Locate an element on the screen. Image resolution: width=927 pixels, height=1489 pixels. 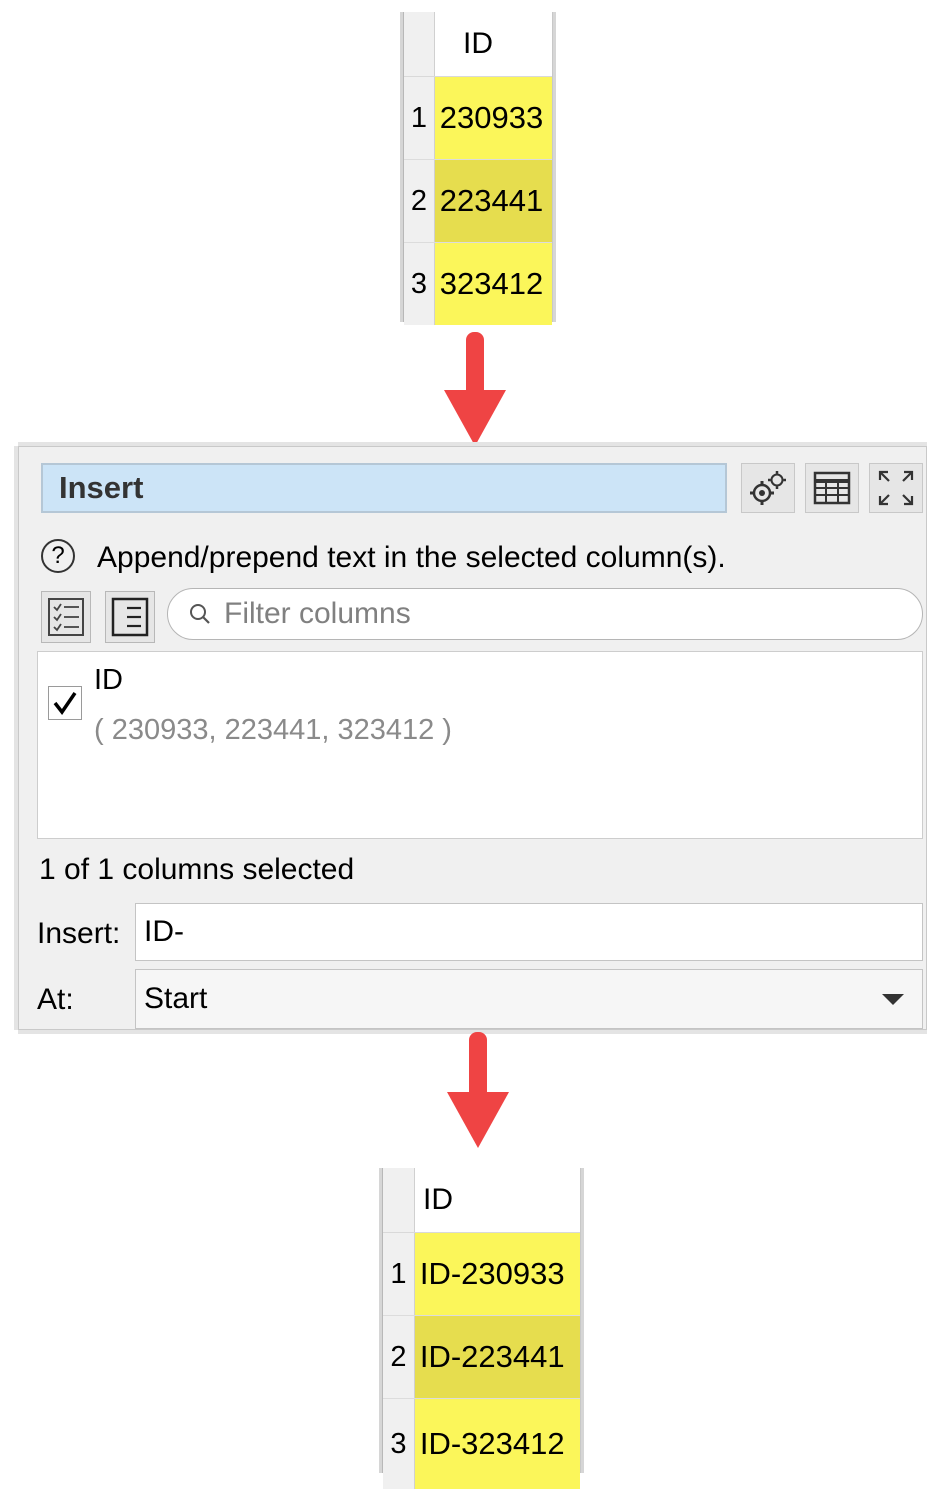
maximize-icon is located at coordinates (896, 488).